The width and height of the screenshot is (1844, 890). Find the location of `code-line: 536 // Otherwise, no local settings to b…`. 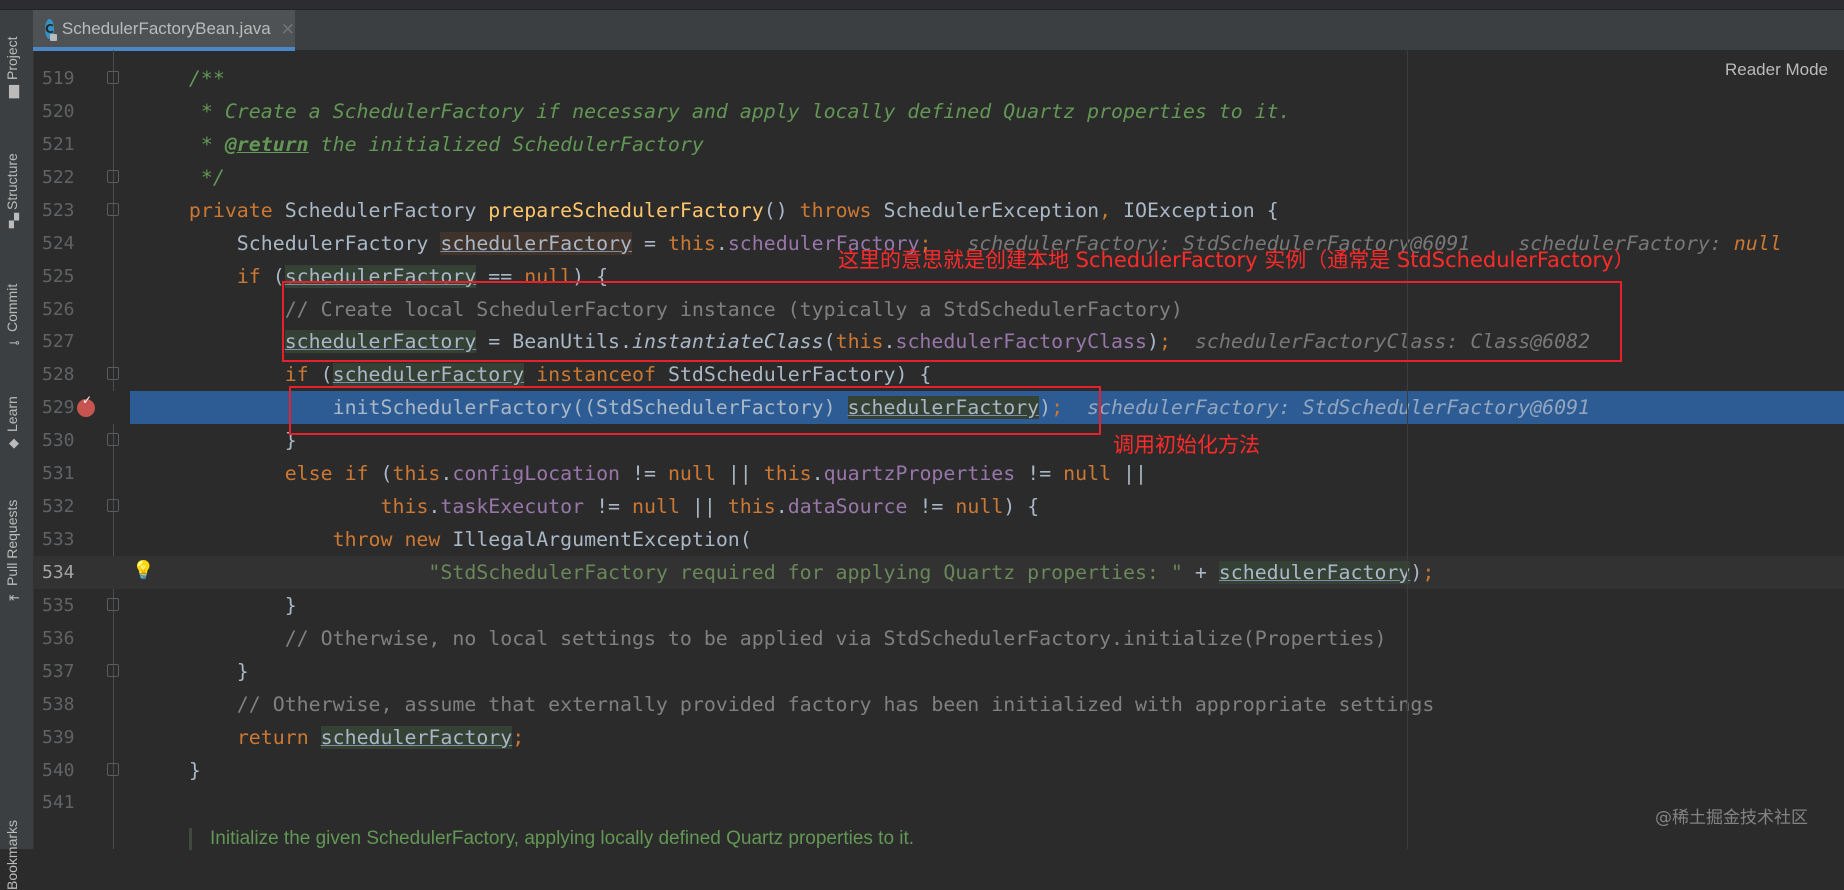

code-line: 536 // Otherwise, no local settings to b… is located at coordinates (939, 638).